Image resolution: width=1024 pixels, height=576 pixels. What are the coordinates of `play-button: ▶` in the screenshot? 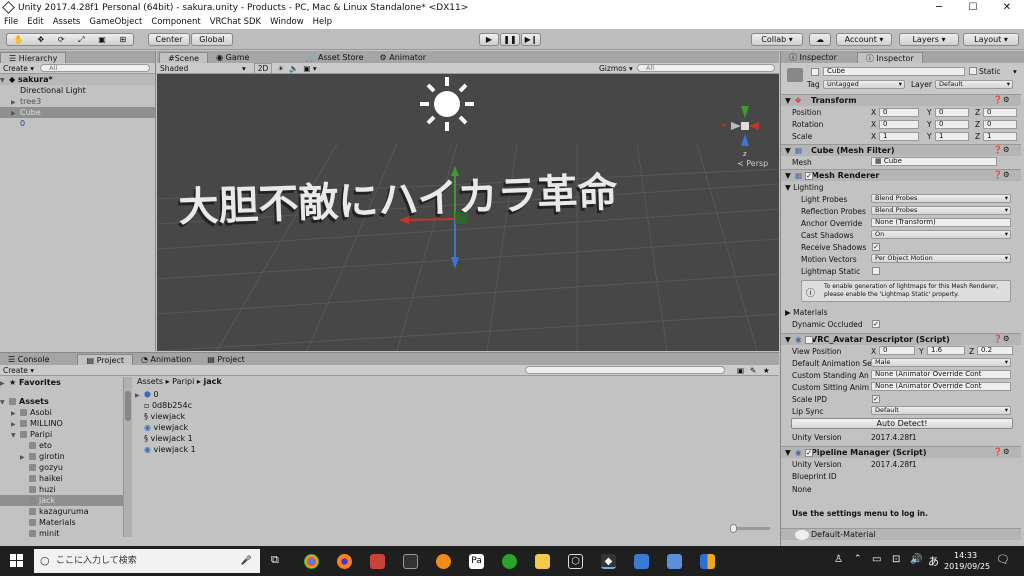 It's located at (489, 39).